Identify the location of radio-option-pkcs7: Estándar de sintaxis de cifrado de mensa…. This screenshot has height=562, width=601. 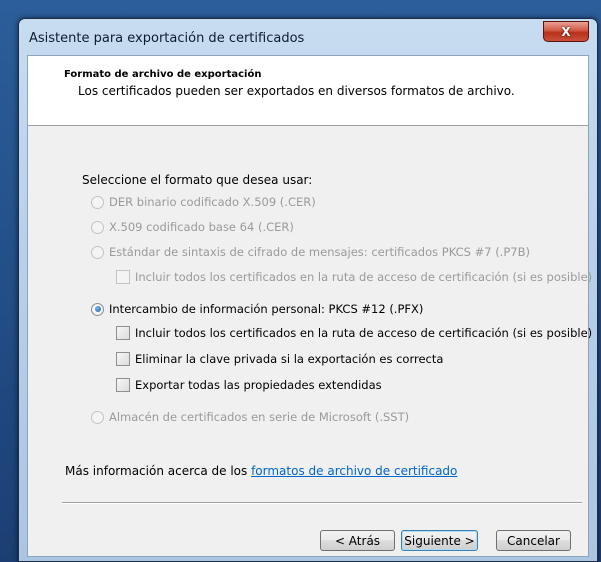
(310, 252).